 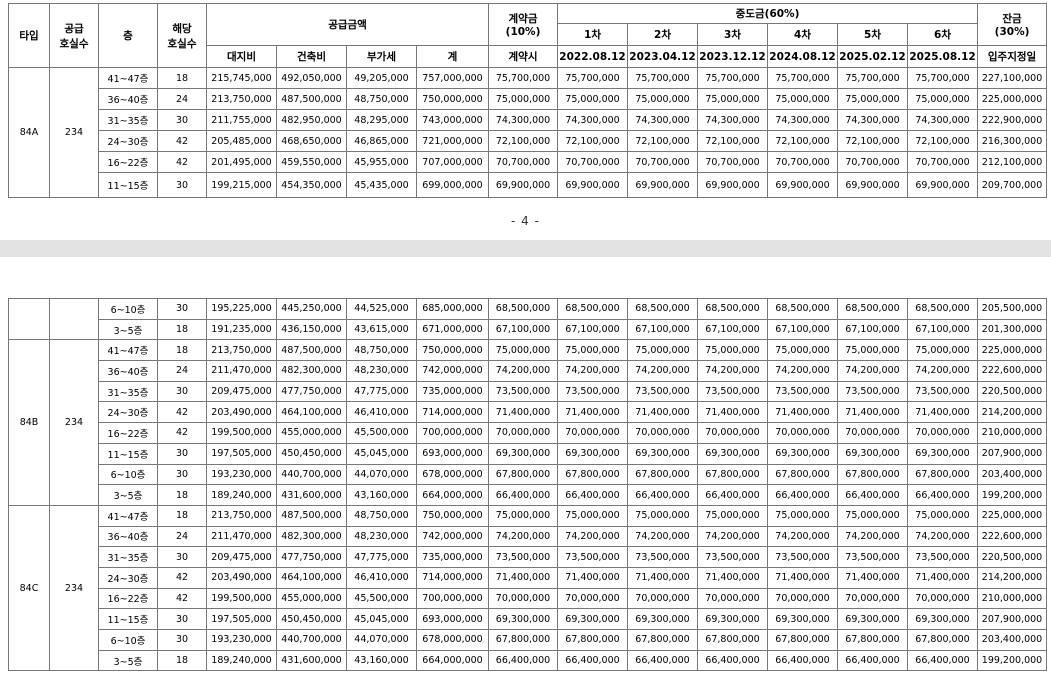 What do you see at coordinates (802, 474) in the screenshot?
I see `interim-4-cell: 67,800,000` at bounding box center [802, 474].